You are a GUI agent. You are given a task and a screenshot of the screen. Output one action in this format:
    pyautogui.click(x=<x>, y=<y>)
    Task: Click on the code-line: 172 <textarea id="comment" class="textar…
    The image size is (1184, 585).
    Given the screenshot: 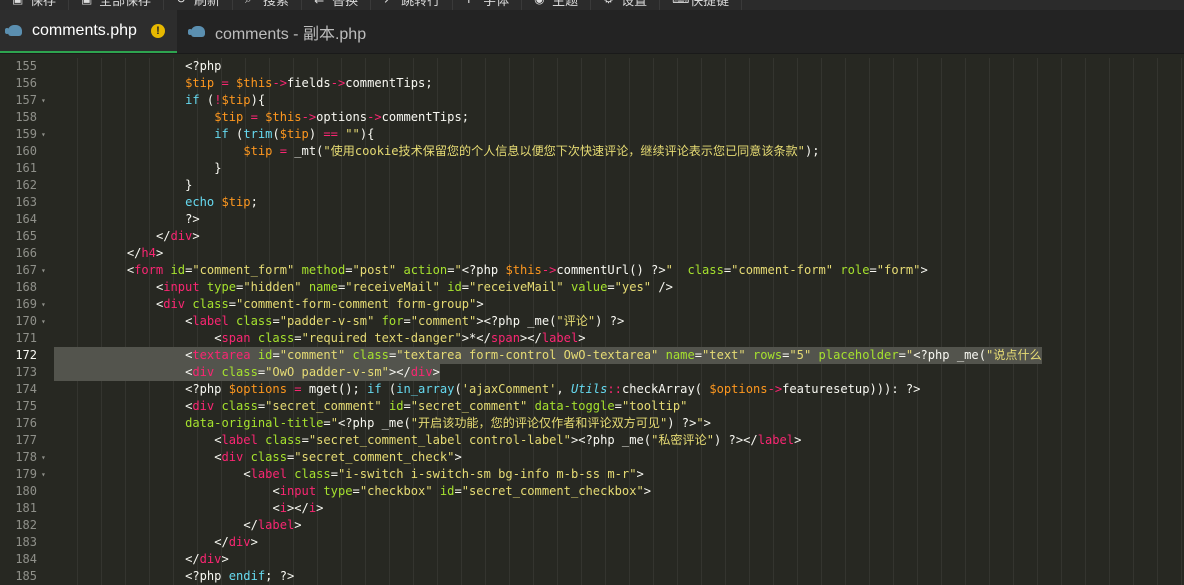 What is the action you would take?
    pyautogui.click(x=592, y=355)
    